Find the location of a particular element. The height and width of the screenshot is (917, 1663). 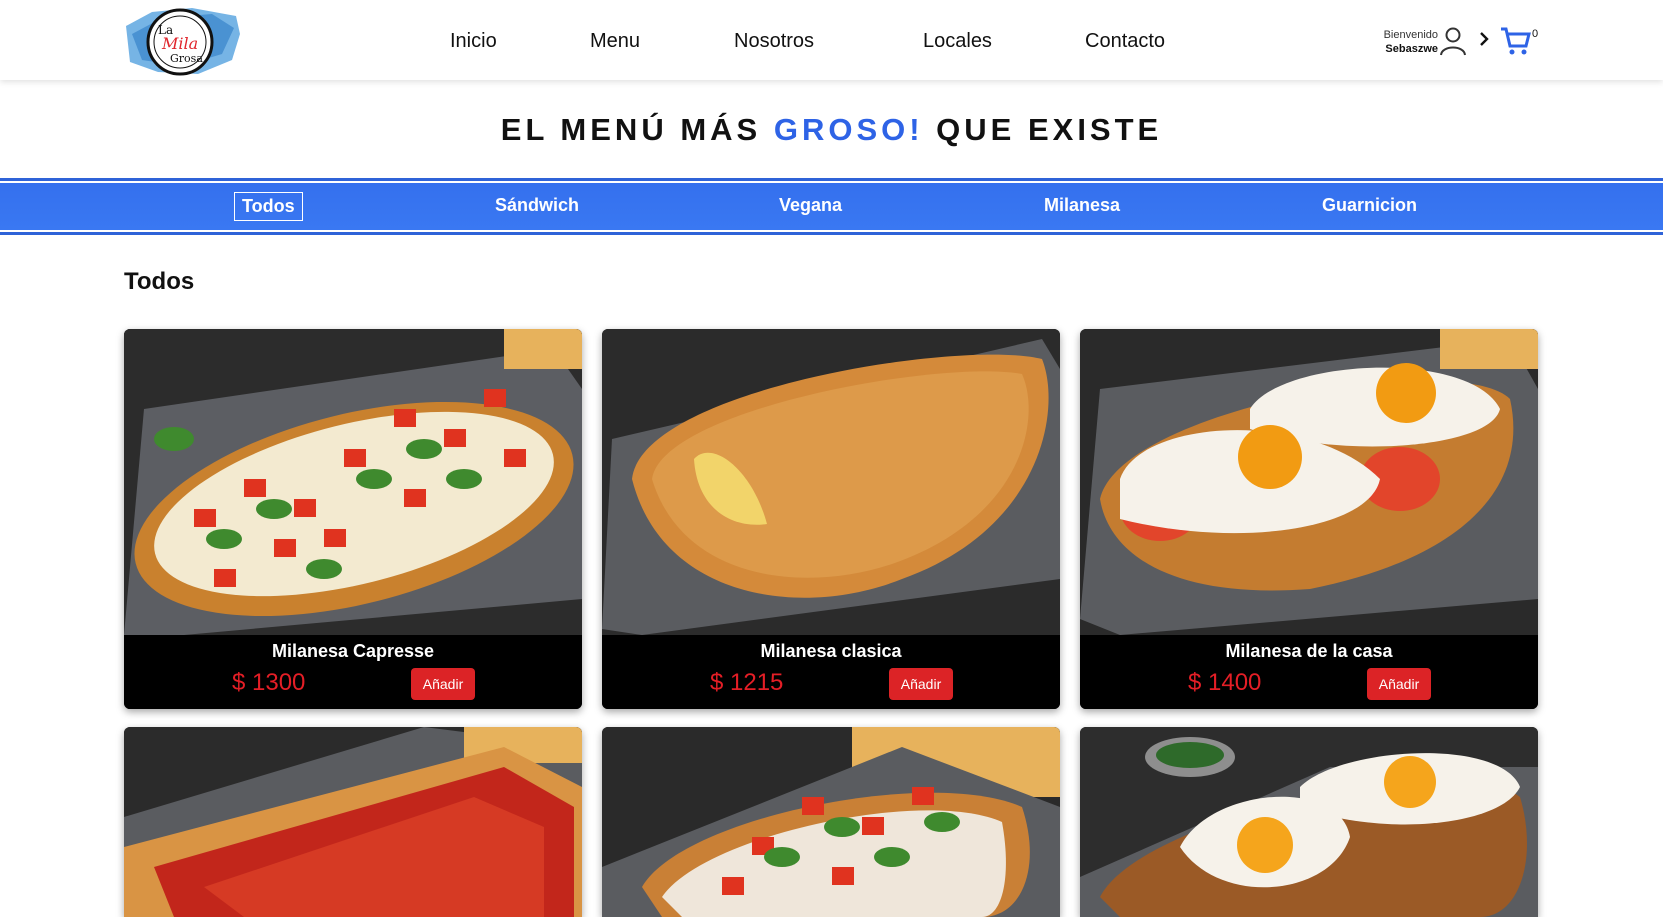

nav-item-inicio: Inicio is located at coordinates (473, 41).